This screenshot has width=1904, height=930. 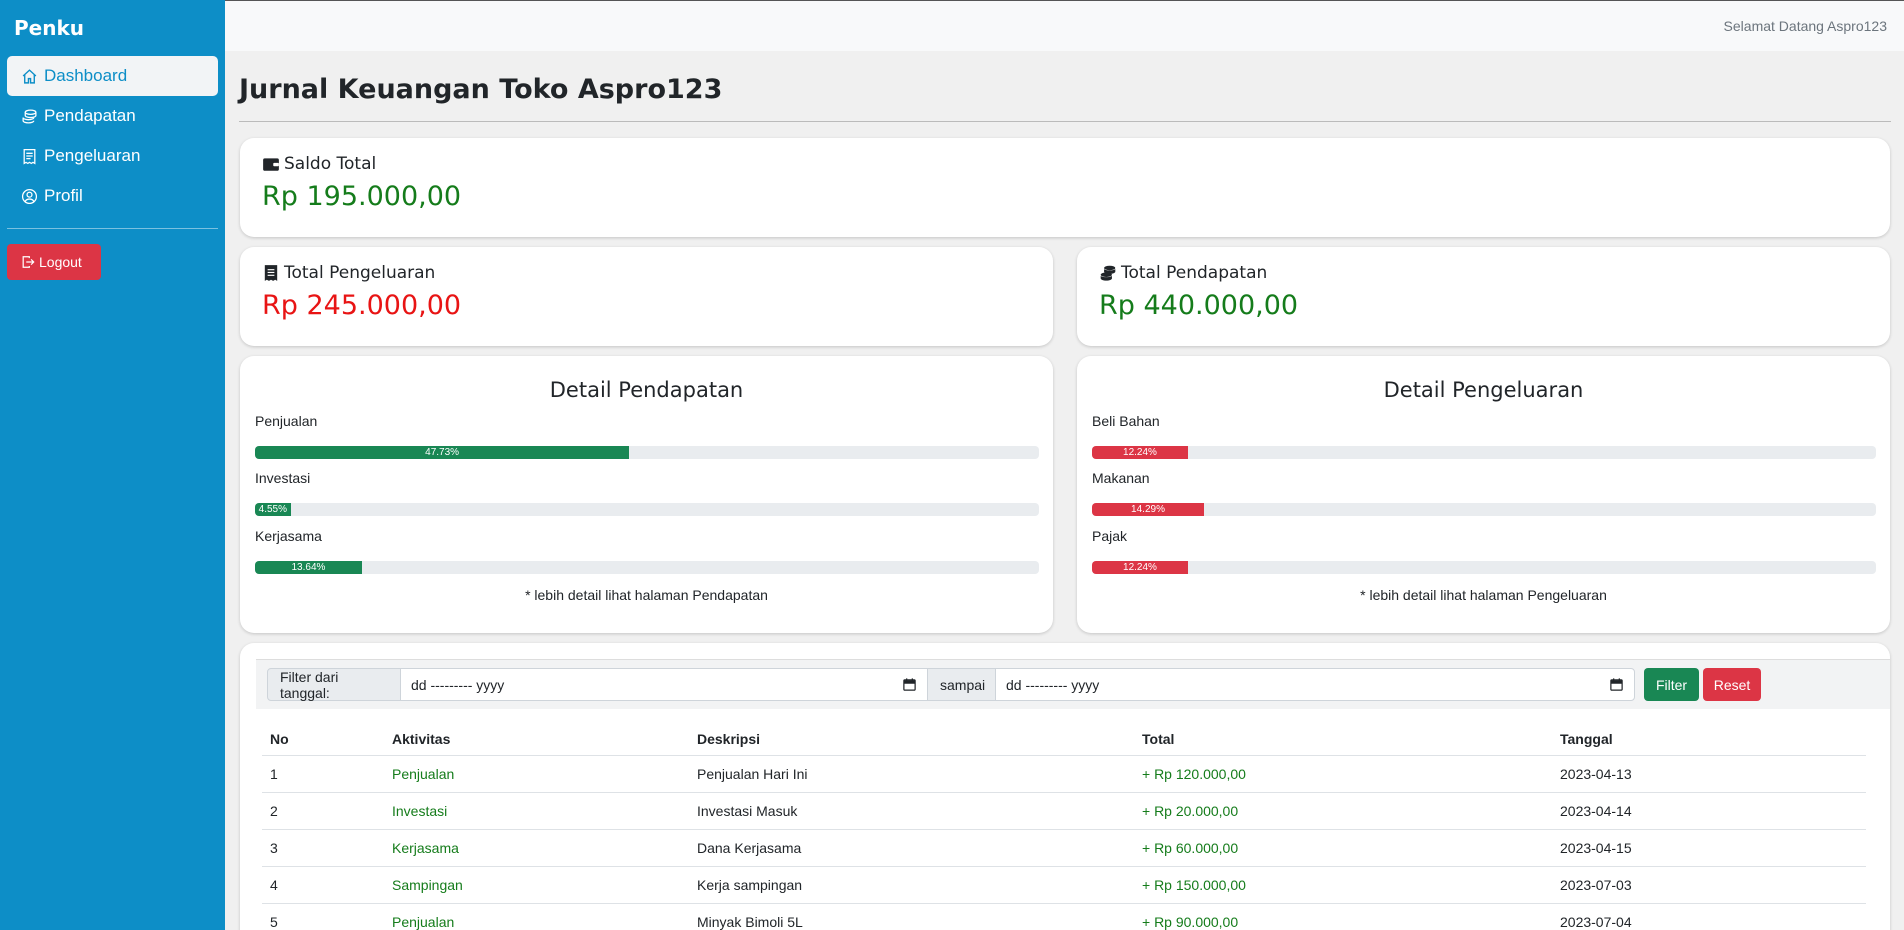 What do you see at coordinates (750, 922) in the screenshot?
I see `cell-deskripsi: Minyak Bimoli 5L` at bounding box center [750, 922].